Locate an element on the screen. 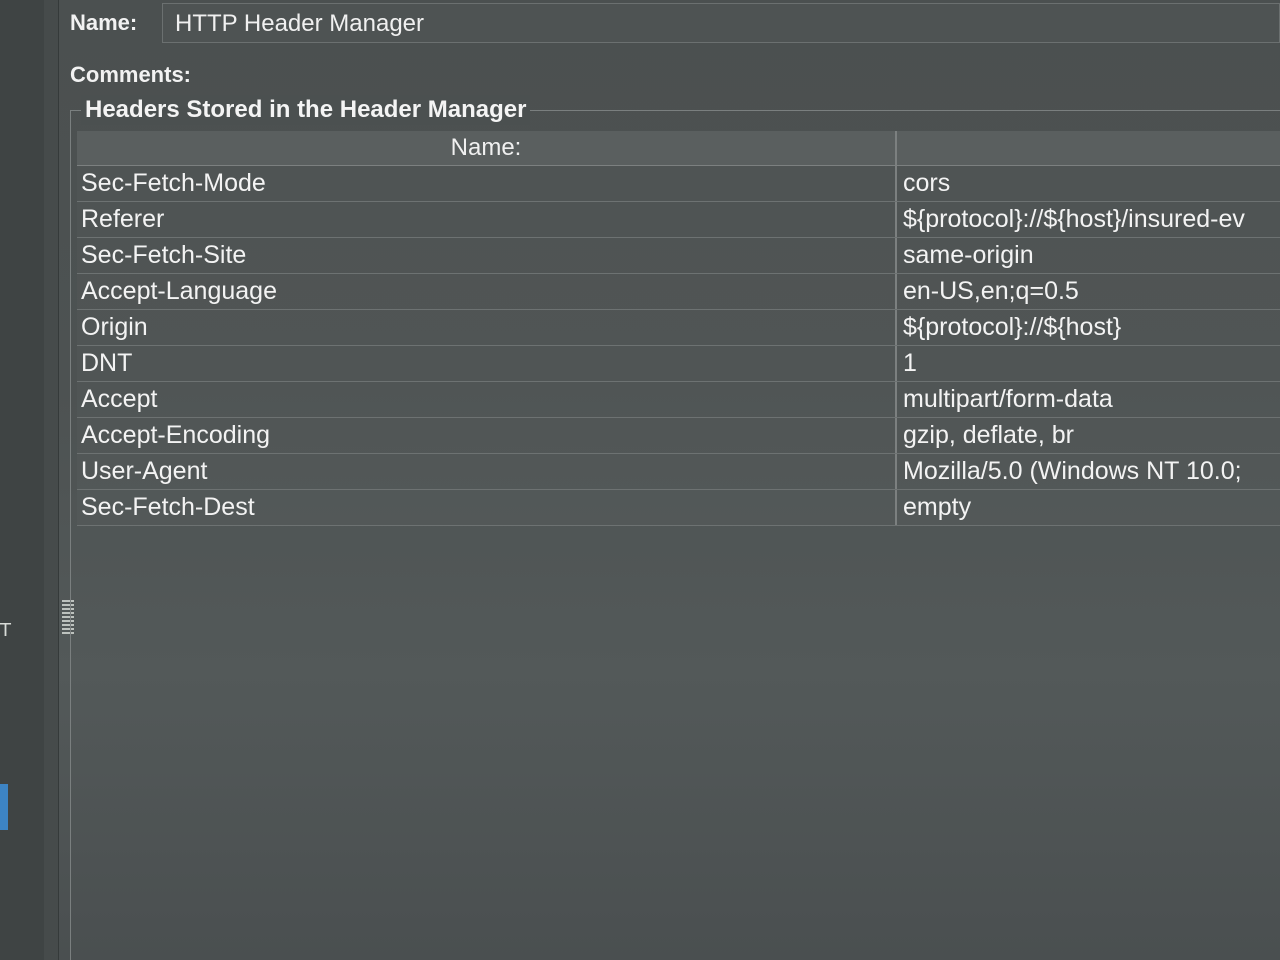  header-value-cell: en-US,en;q=0.5 is located at coordinates (1088, 291).